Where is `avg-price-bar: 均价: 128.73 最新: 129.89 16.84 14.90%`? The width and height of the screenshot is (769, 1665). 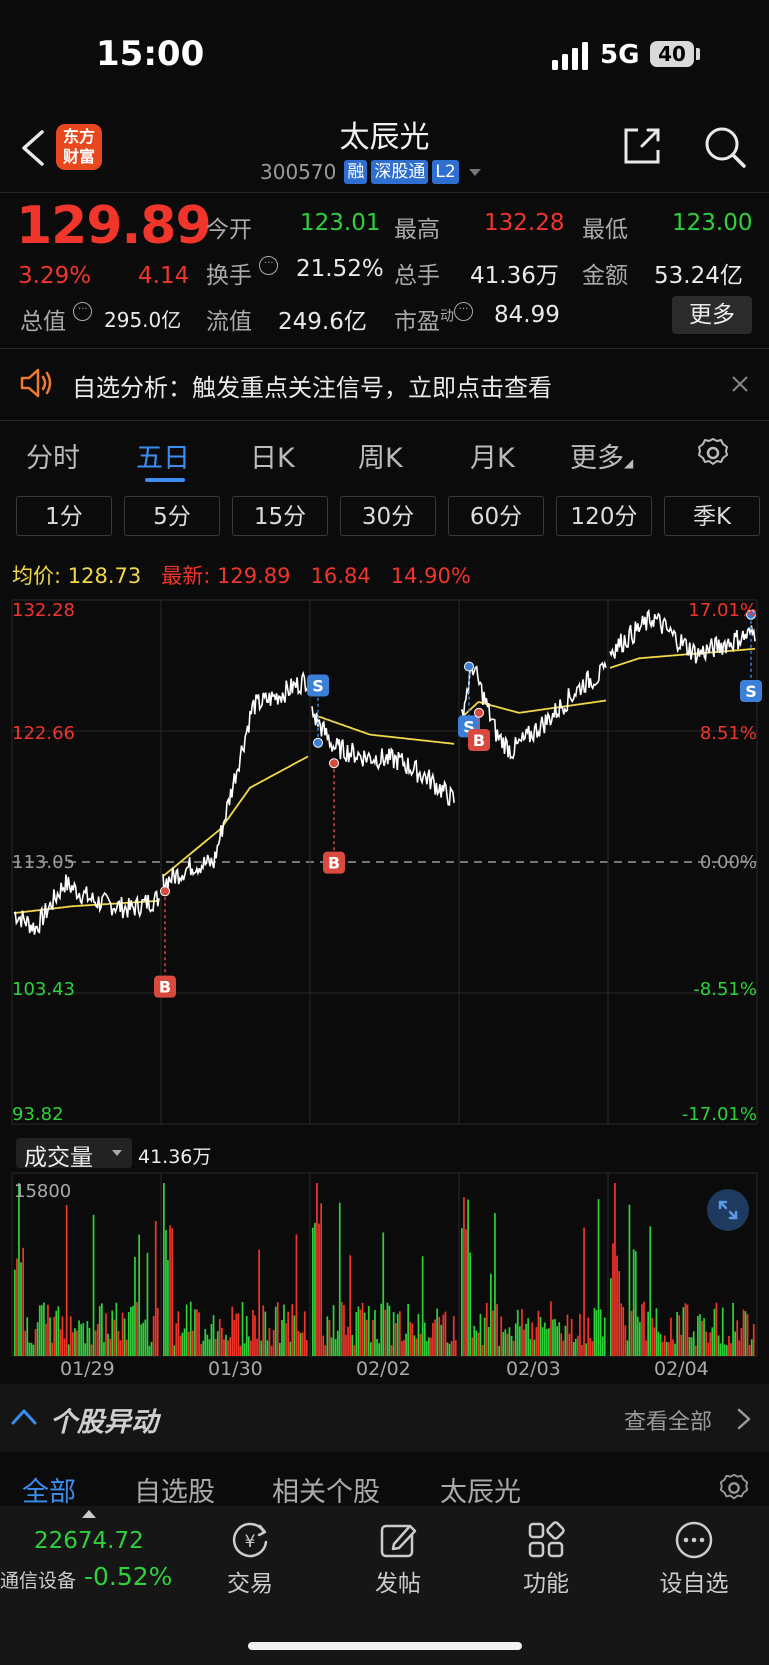 avg-price-bar: 均价: 128.73 最新: 129.89 16.84 14.90% is located at coordinates (241, 575).